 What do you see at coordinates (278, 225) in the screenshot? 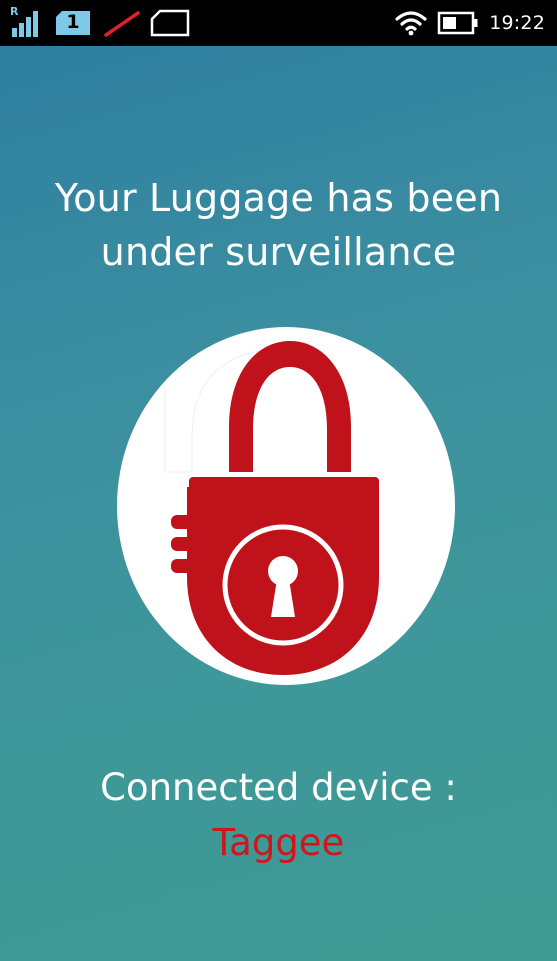
I see `surveillance-headline: Your Luggage has been under surveillance` at bounding box center [278, 225].